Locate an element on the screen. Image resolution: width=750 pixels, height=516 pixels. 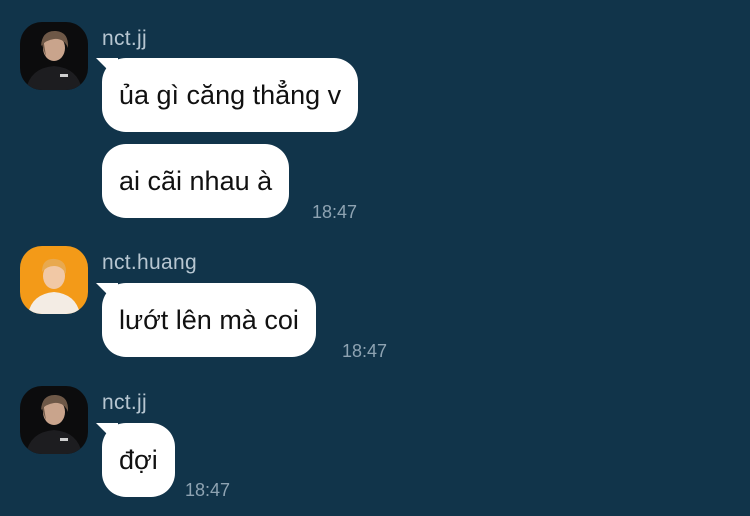
avatar-nct-huang is located at coordinates (54, 280).